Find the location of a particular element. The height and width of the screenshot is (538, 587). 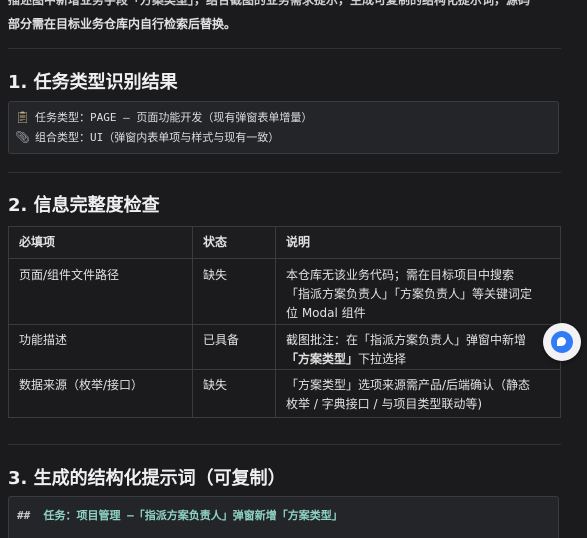

cell-item: 数据来源（枚举/接口） is located at coordinates (100, 393).